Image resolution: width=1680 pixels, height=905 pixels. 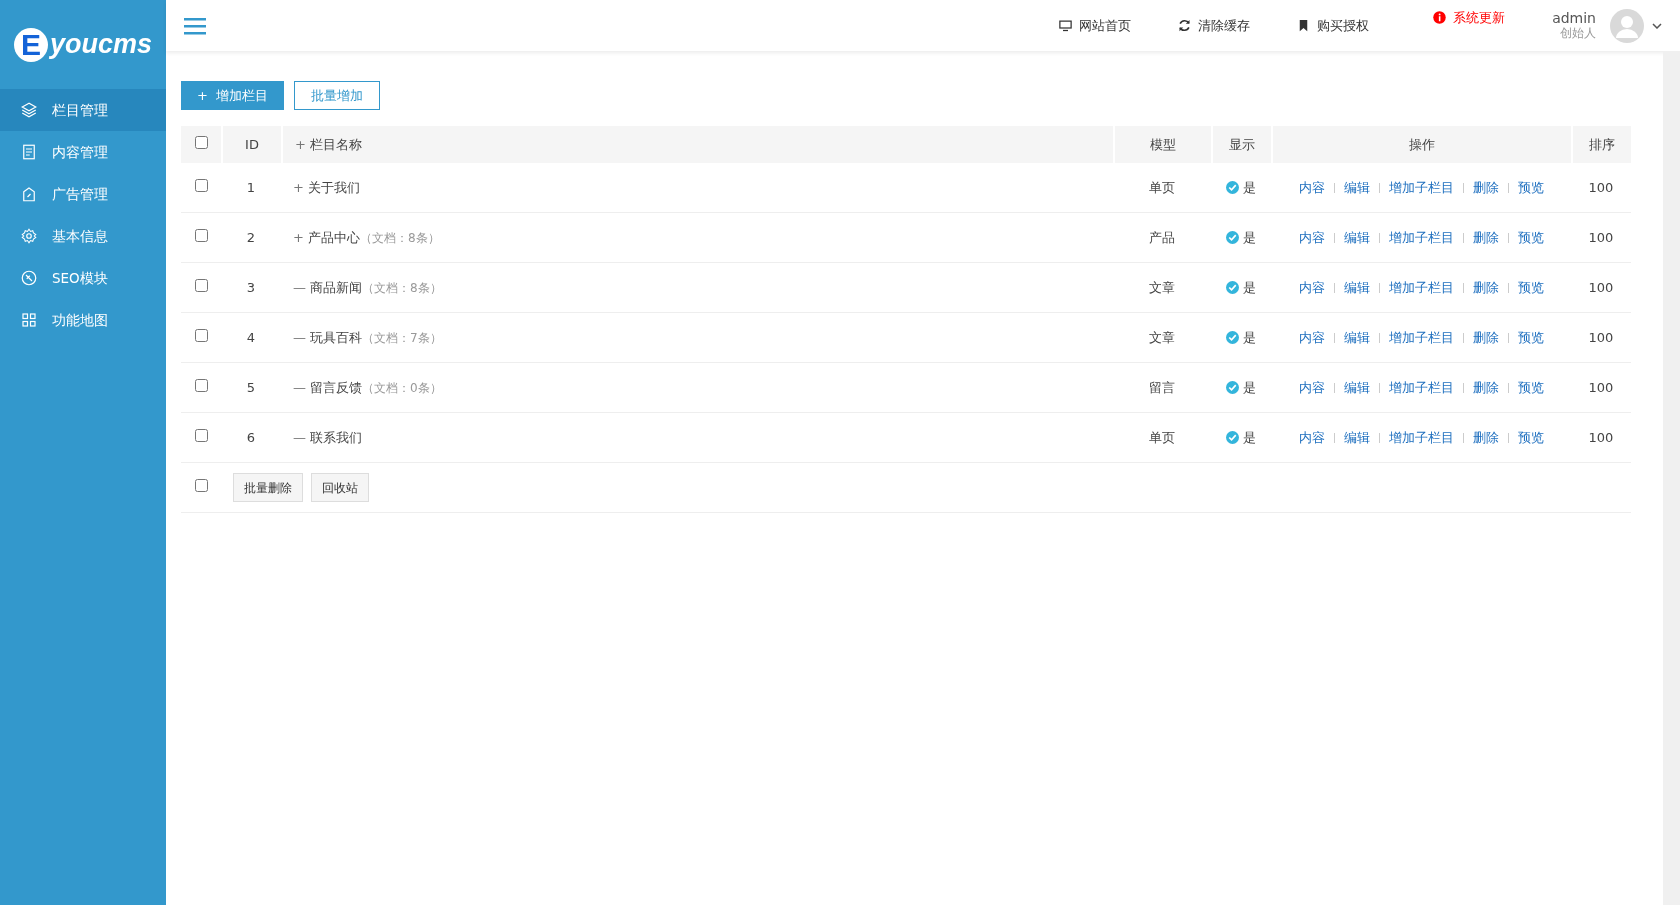 I want to click on sidebar-item: 栏目管理, so click(x=83, y=110).